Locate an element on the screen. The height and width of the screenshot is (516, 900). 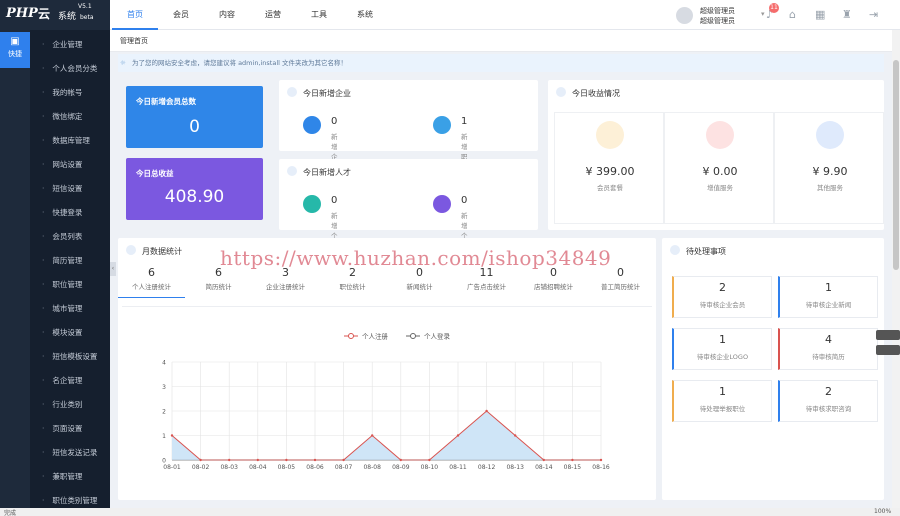
nav-operation: 运营 is located at coordinates (273, 15).